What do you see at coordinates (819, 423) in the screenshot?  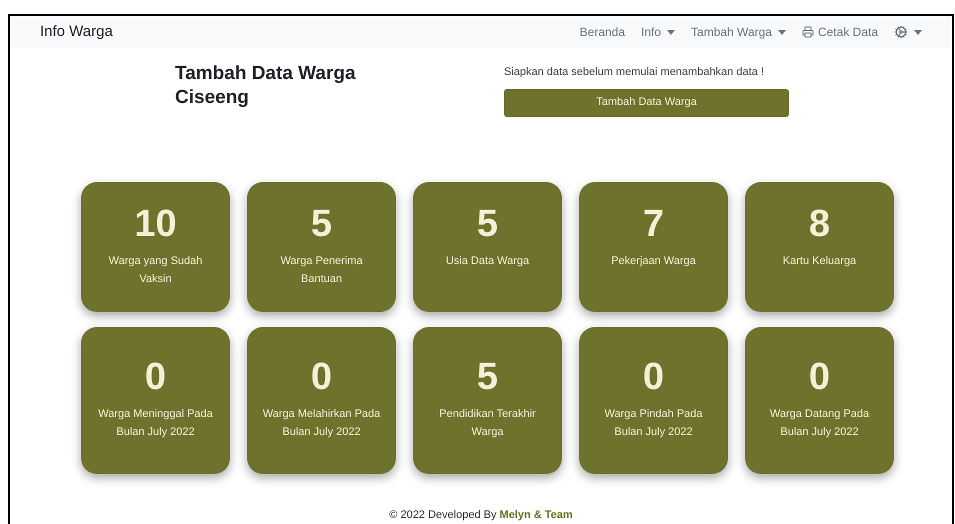 I see `stat-label: Warga Datang Pada Bulan July 2022` at bounding box center [819, 423].